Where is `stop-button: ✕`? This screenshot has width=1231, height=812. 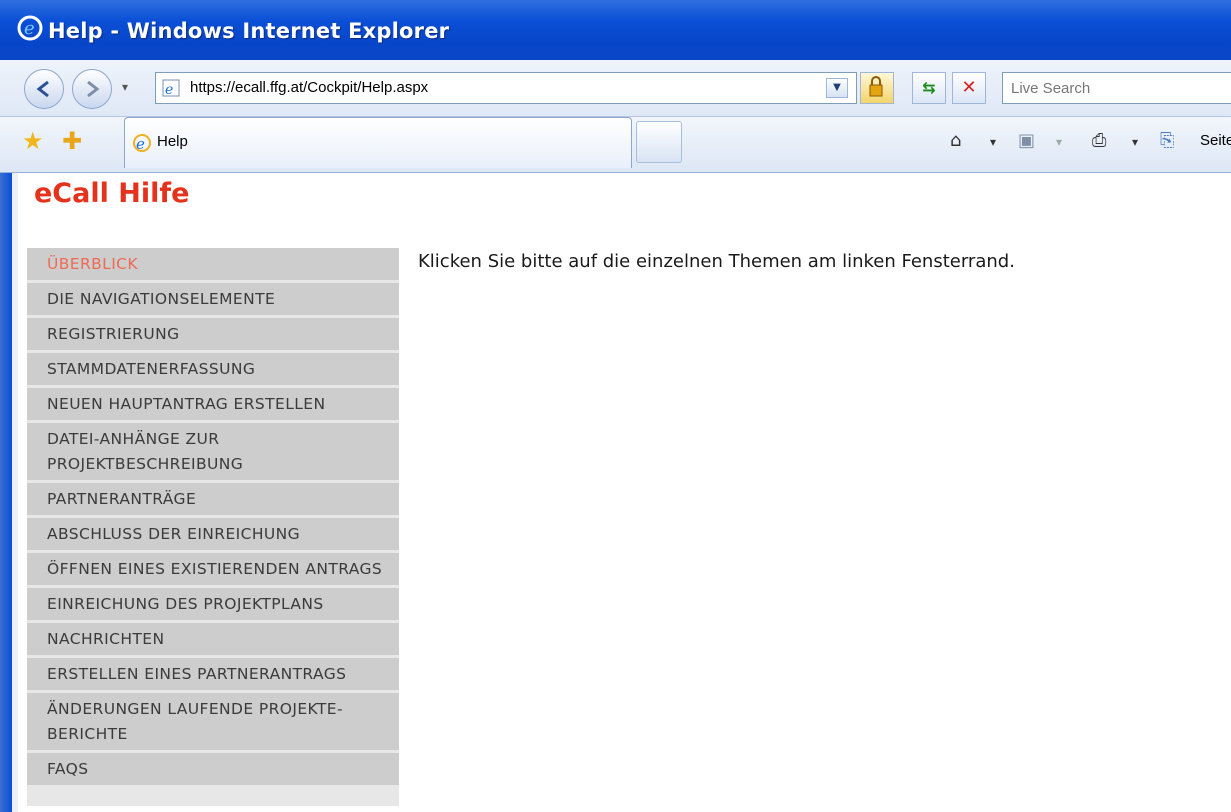
stop-button: ✕ is located at coordinates (969, 88).